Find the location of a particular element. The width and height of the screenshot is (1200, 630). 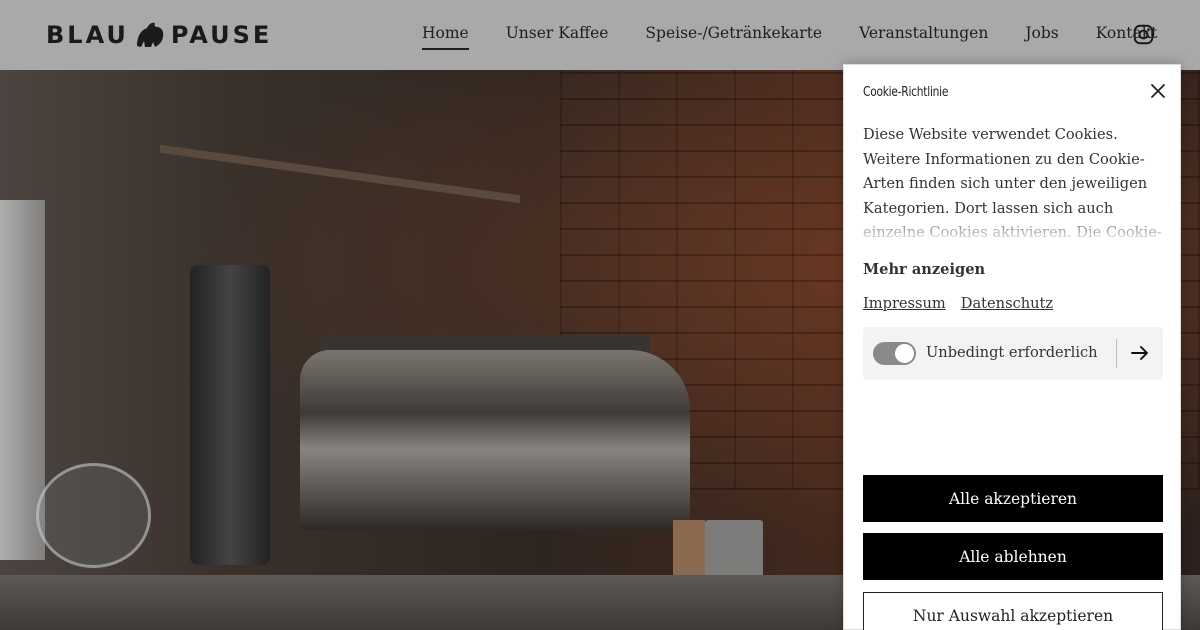

reject-all-button: Alle ablehnen is located at coordinates (1013, 556).